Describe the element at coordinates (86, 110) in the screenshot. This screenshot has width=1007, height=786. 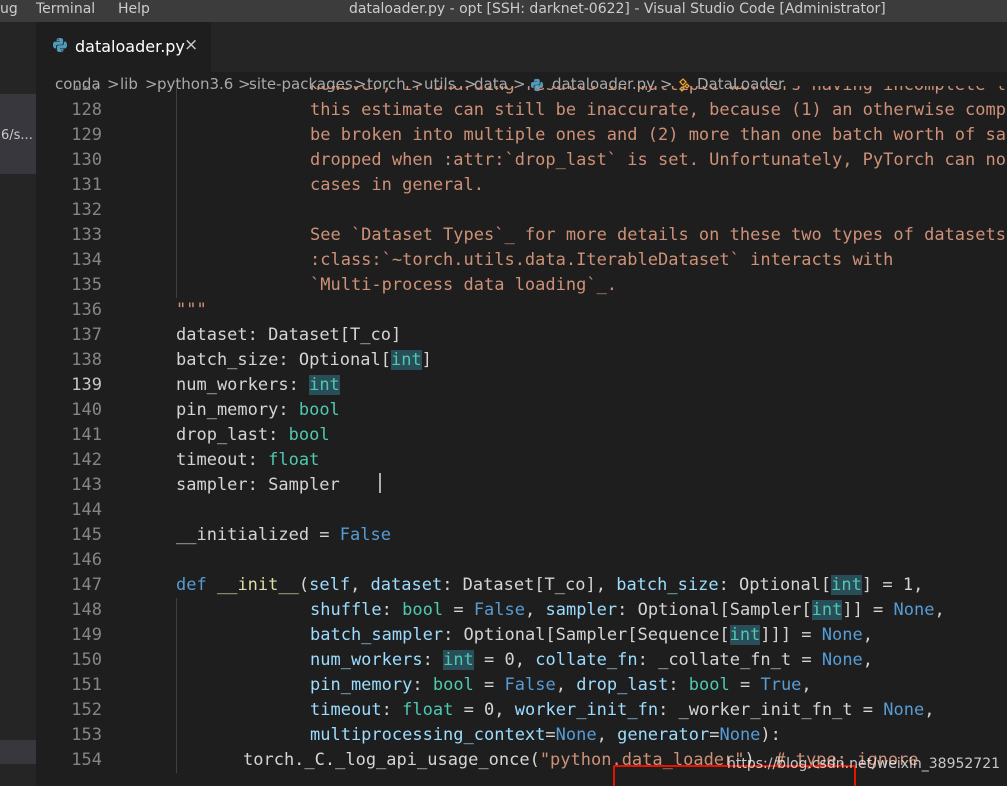
I see `line-number: 128` at that location.